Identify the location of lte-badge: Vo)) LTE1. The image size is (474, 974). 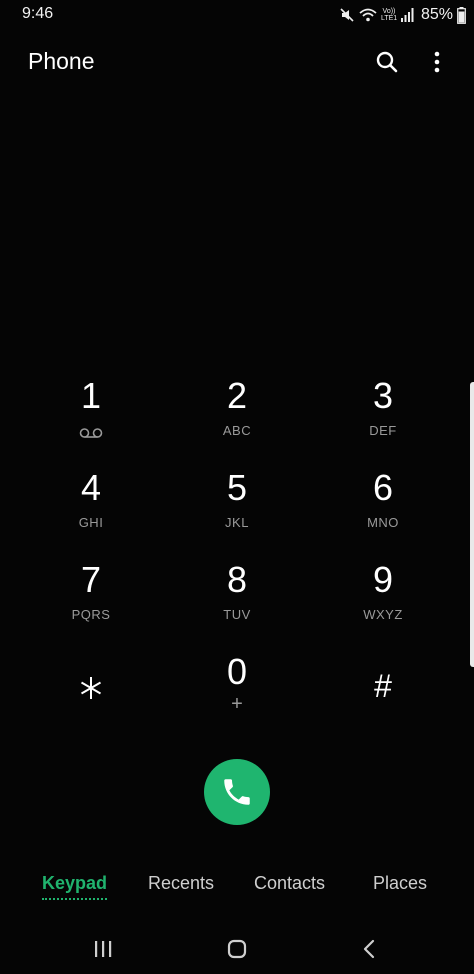
(389, 15).